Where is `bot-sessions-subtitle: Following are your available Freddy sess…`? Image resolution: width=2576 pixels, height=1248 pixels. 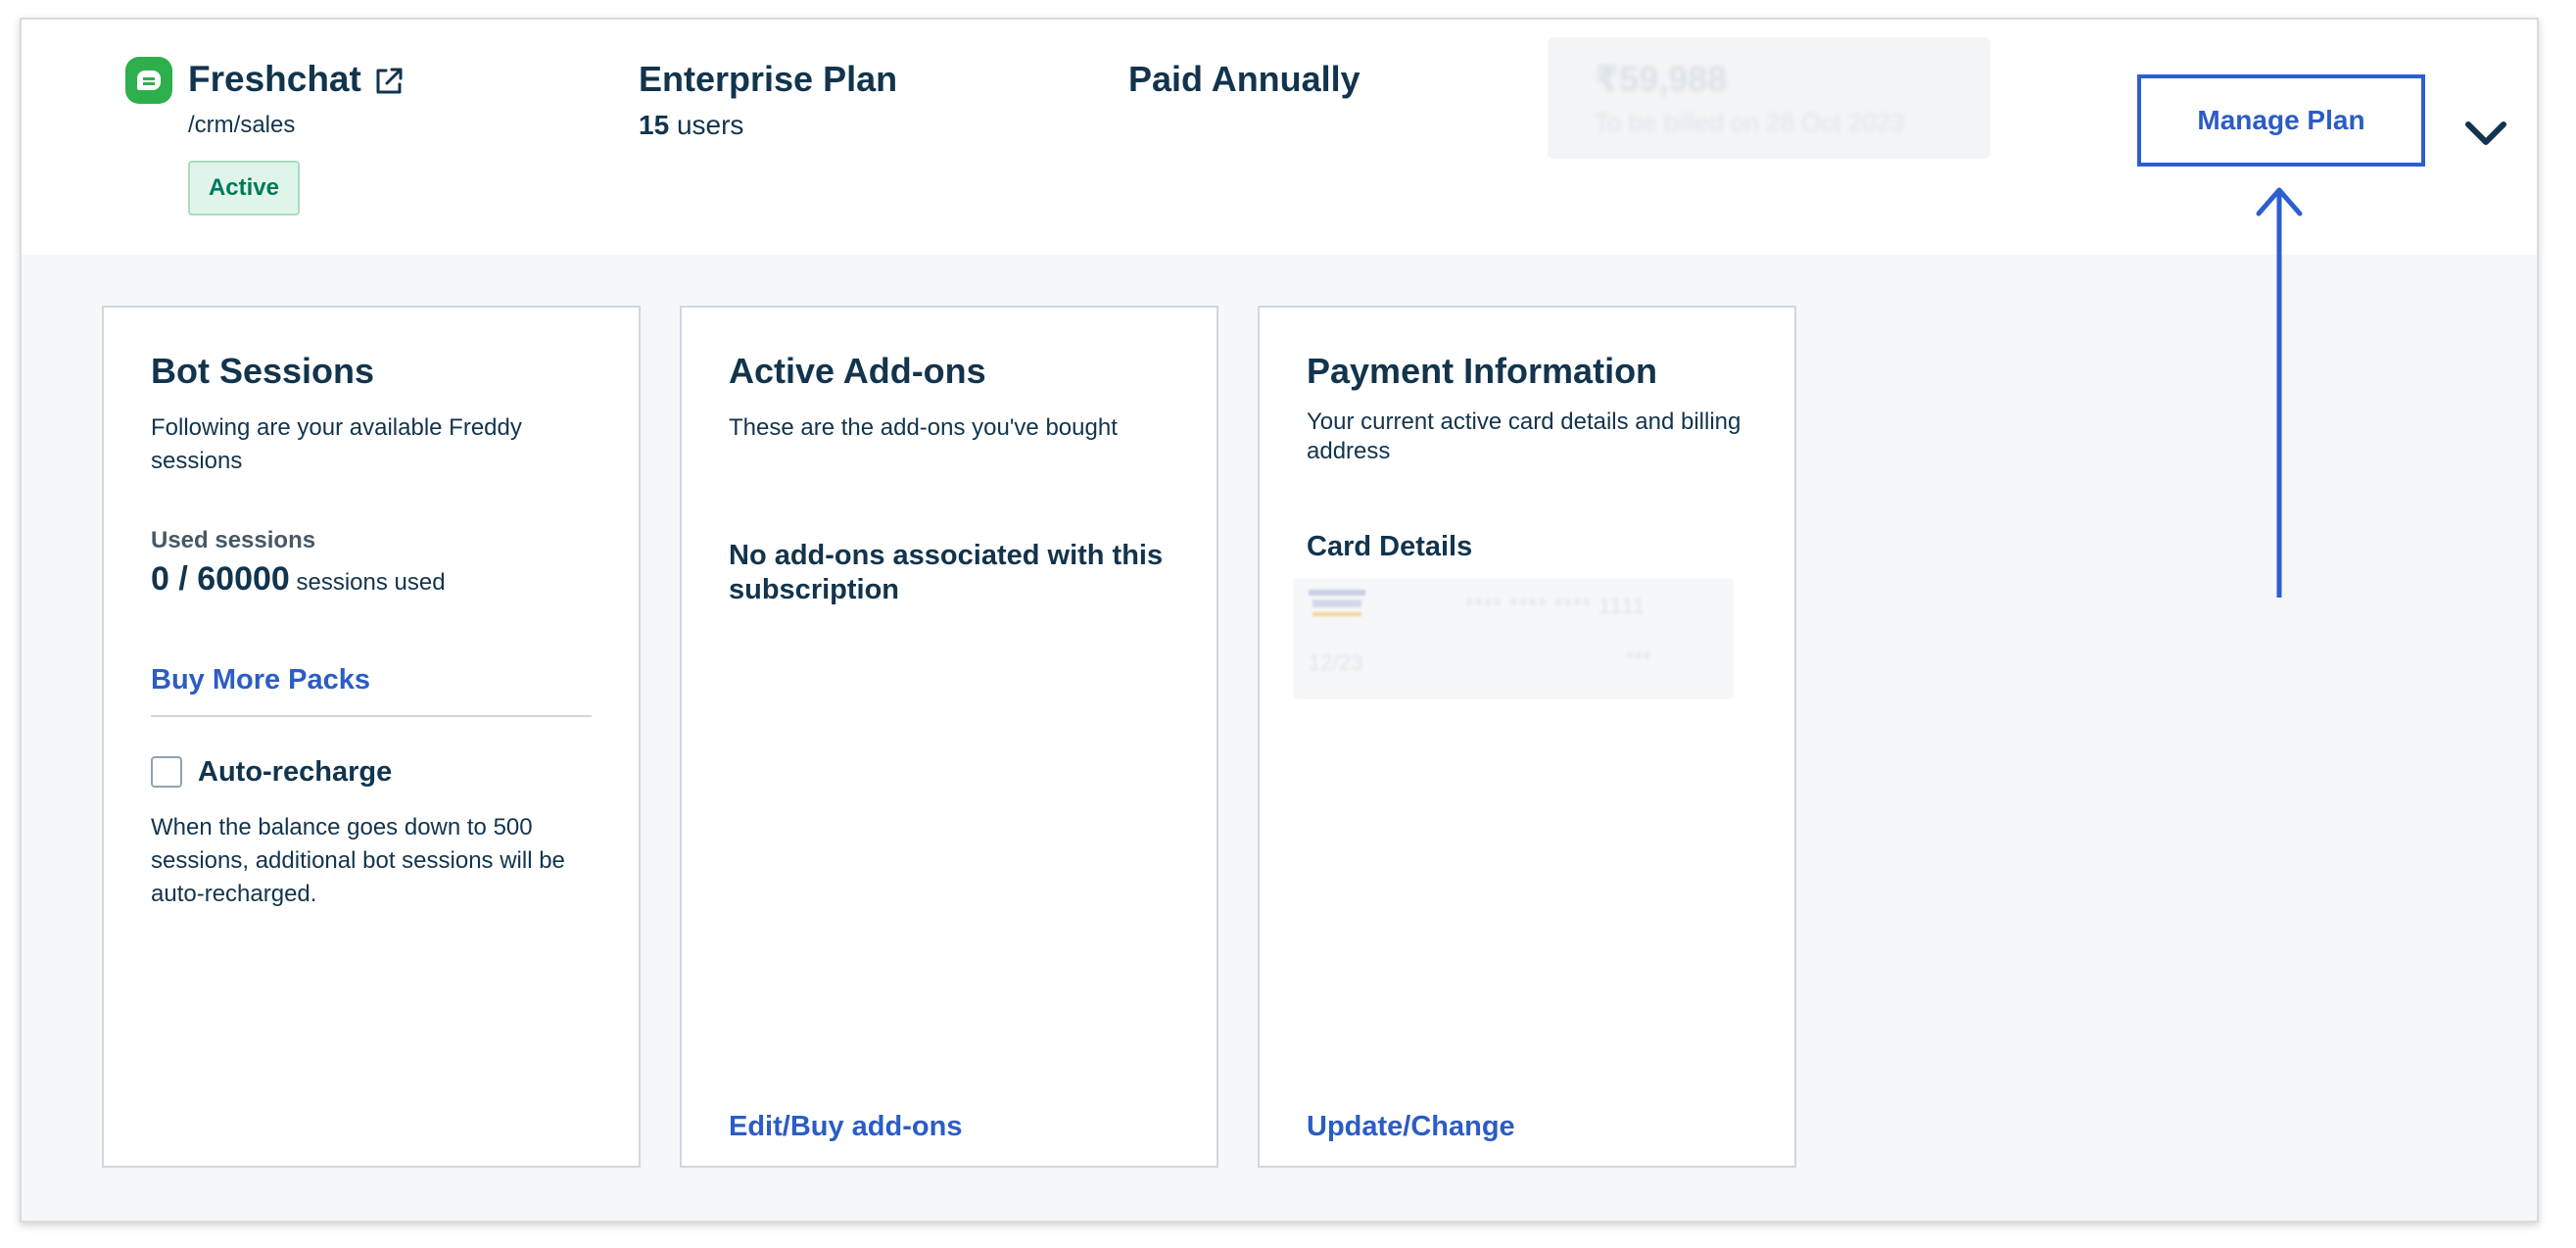 bot-sessions-subtitle: Following are your available Freddy sess… is located at coordinates (336, 444).